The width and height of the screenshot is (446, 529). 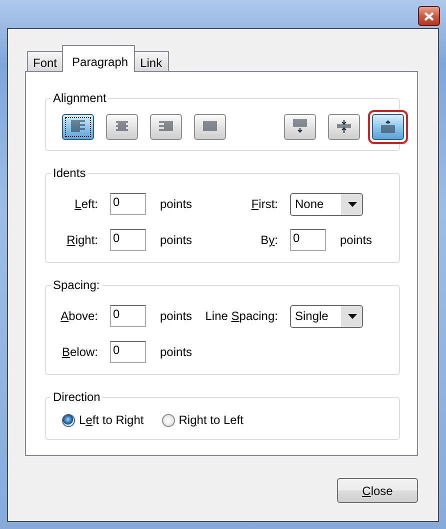 What do you see at coordinates (203, 420) in the screenshot?
I see `radio-button: Right to Left` at bounding box center [203, 420].